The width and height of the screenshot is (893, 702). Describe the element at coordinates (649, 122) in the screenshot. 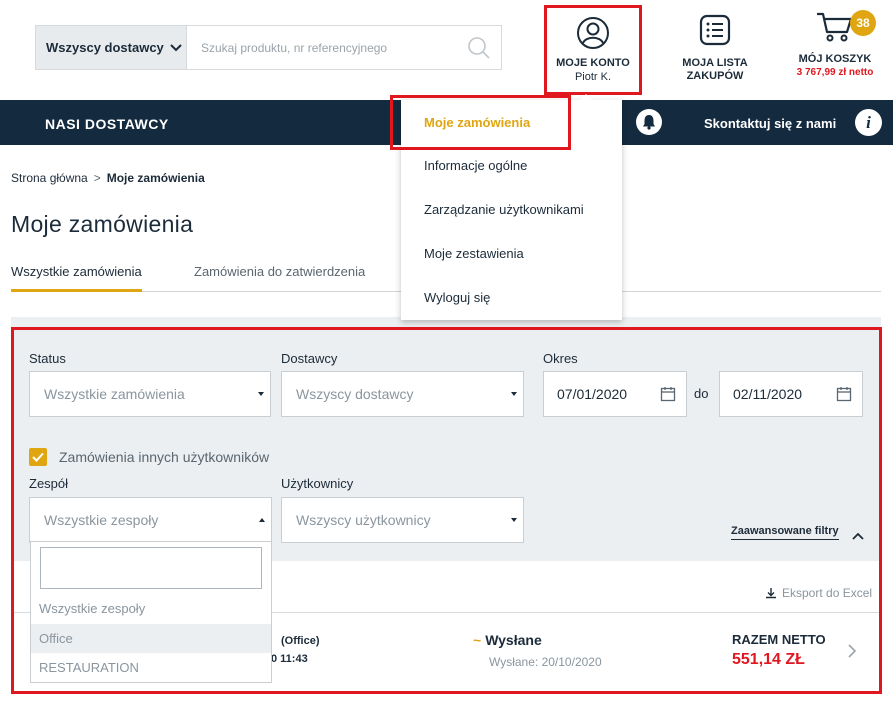

I see `bell-icon` at that location.